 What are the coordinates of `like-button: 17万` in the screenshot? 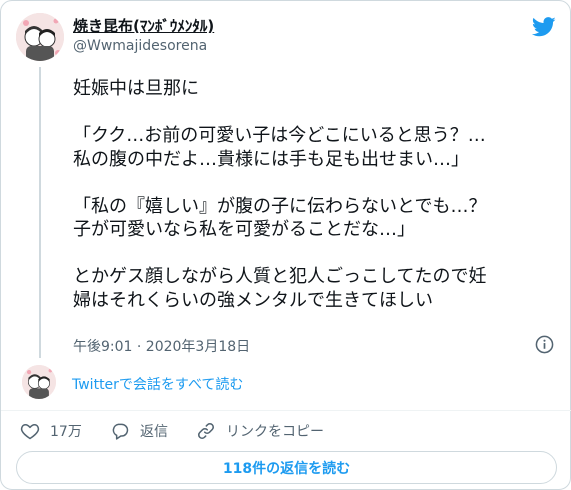 It's located at (51, 431).